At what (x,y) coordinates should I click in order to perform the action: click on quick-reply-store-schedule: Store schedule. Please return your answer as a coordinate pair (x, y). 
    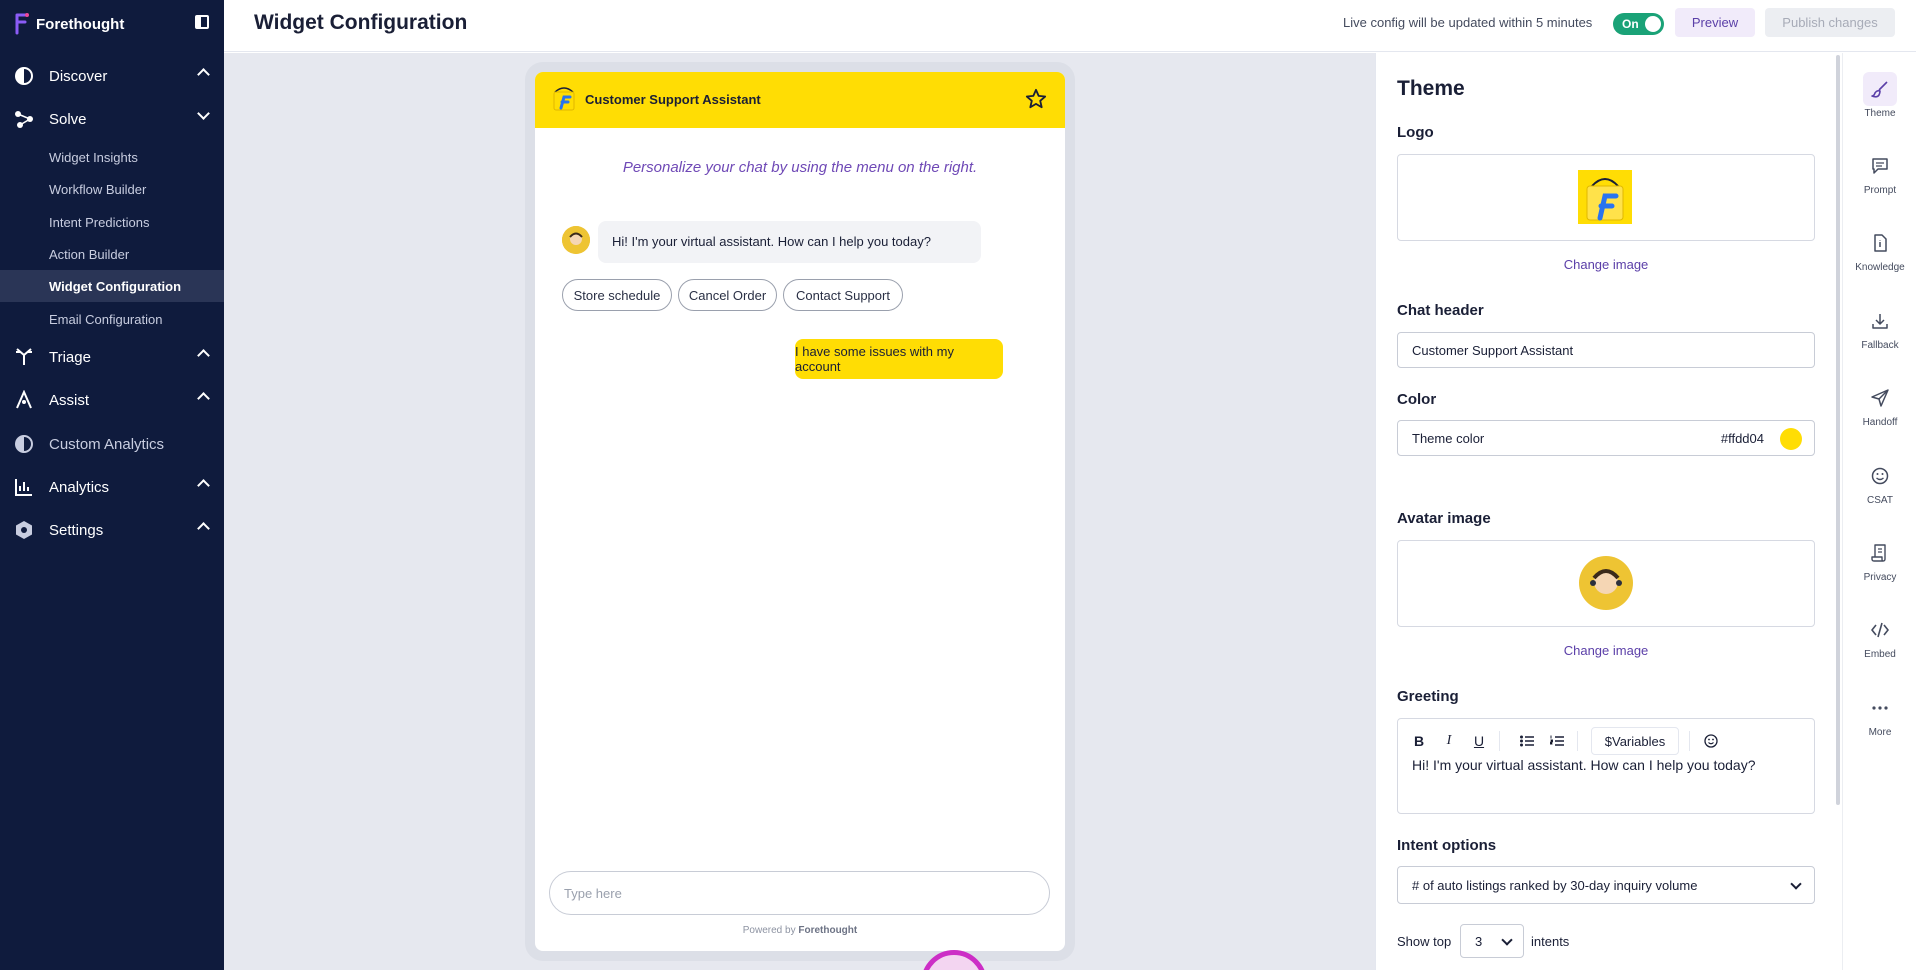
    Looking at the image, I should click on (617, 295).